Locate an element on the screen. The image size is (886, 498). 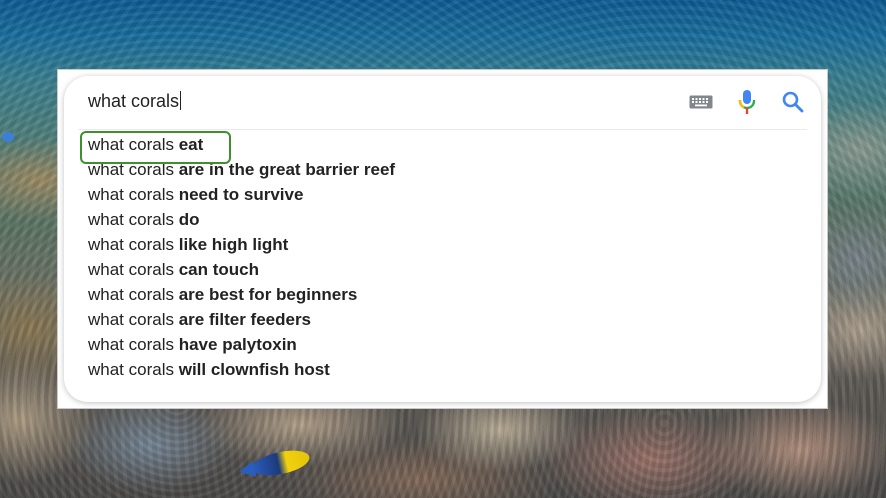
search-query-text: what corals is located at coordinates (134, 101).